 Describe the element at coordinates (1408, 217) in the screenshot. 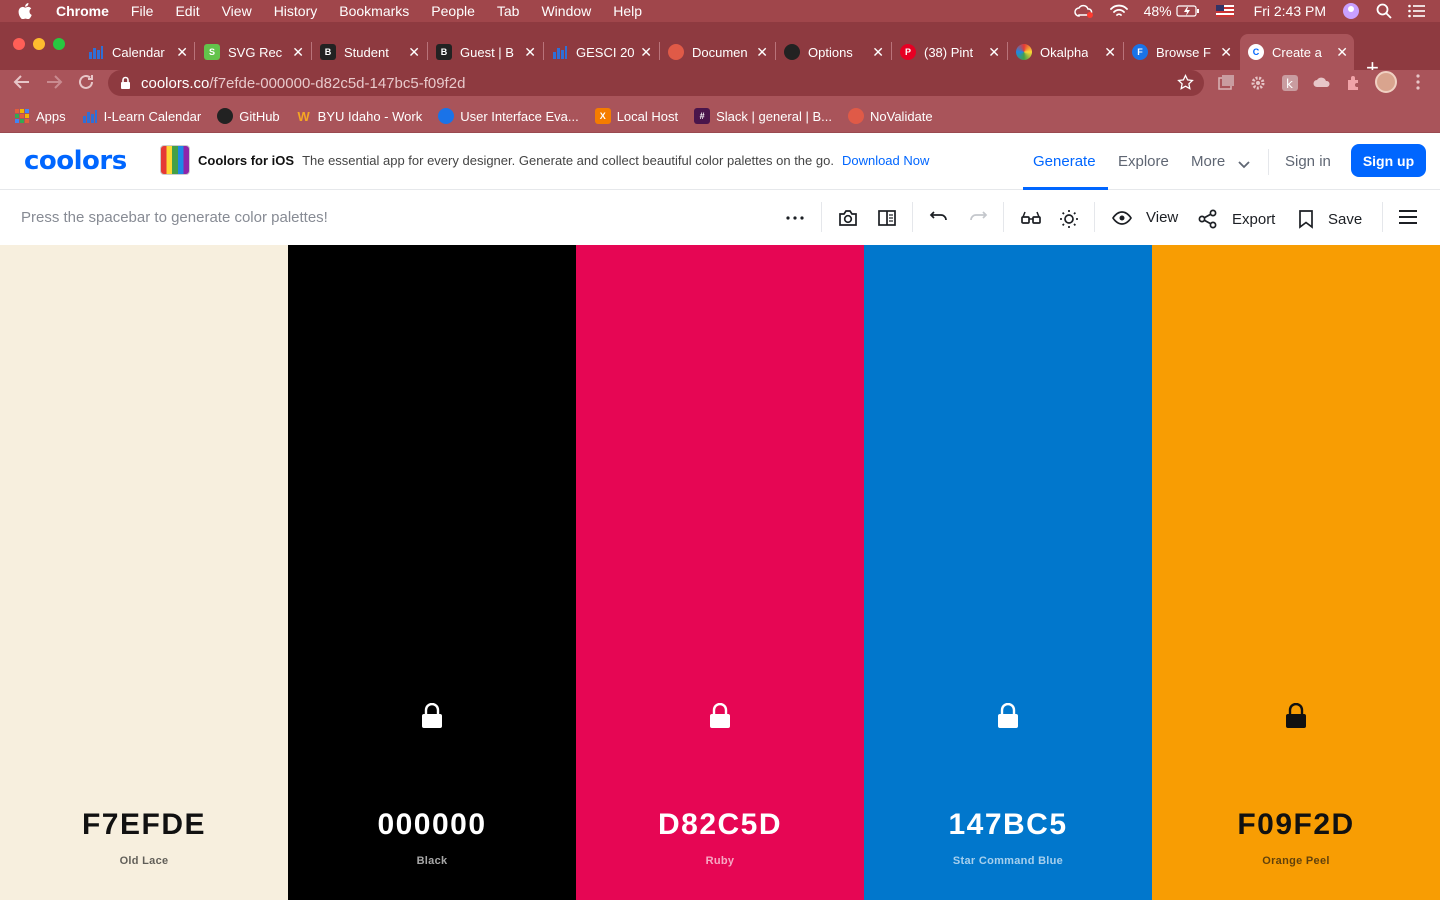

I see `hamburger-menu-icon` at that location.